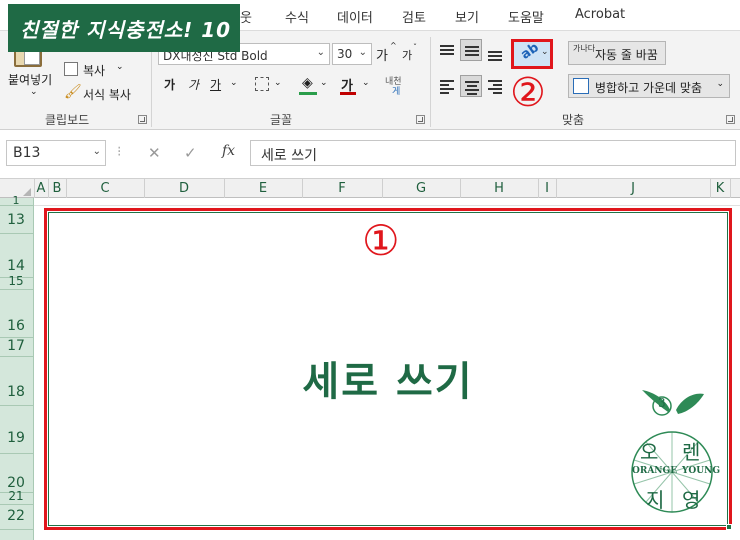  What do you see at coordinates (720, 188) in the screenshot?
I see `column-header-k: K` at bounding box center [720, 188].